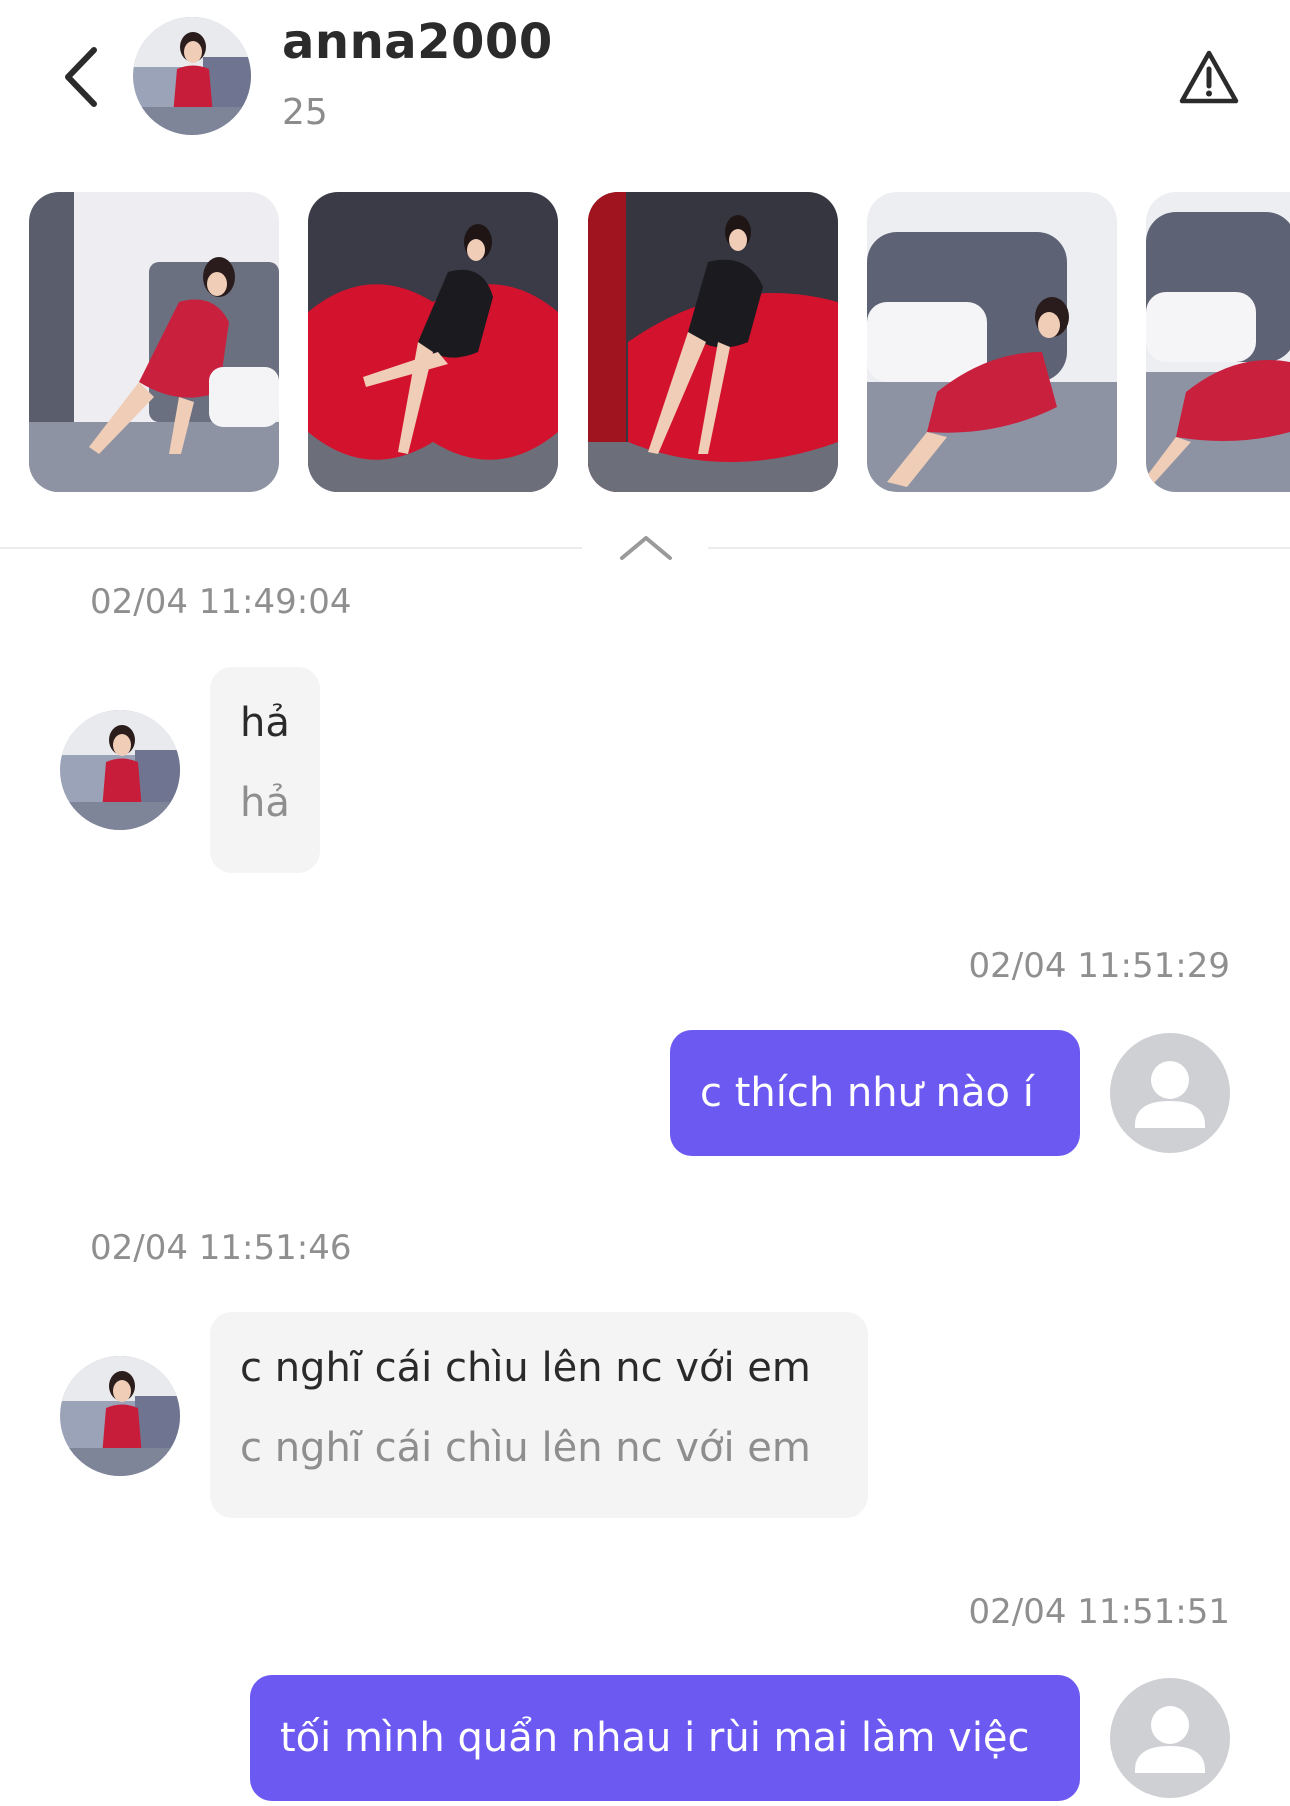  Describe the element at coordinates (192, 76) in the screenshot. I see `profile-avatar` at that location.